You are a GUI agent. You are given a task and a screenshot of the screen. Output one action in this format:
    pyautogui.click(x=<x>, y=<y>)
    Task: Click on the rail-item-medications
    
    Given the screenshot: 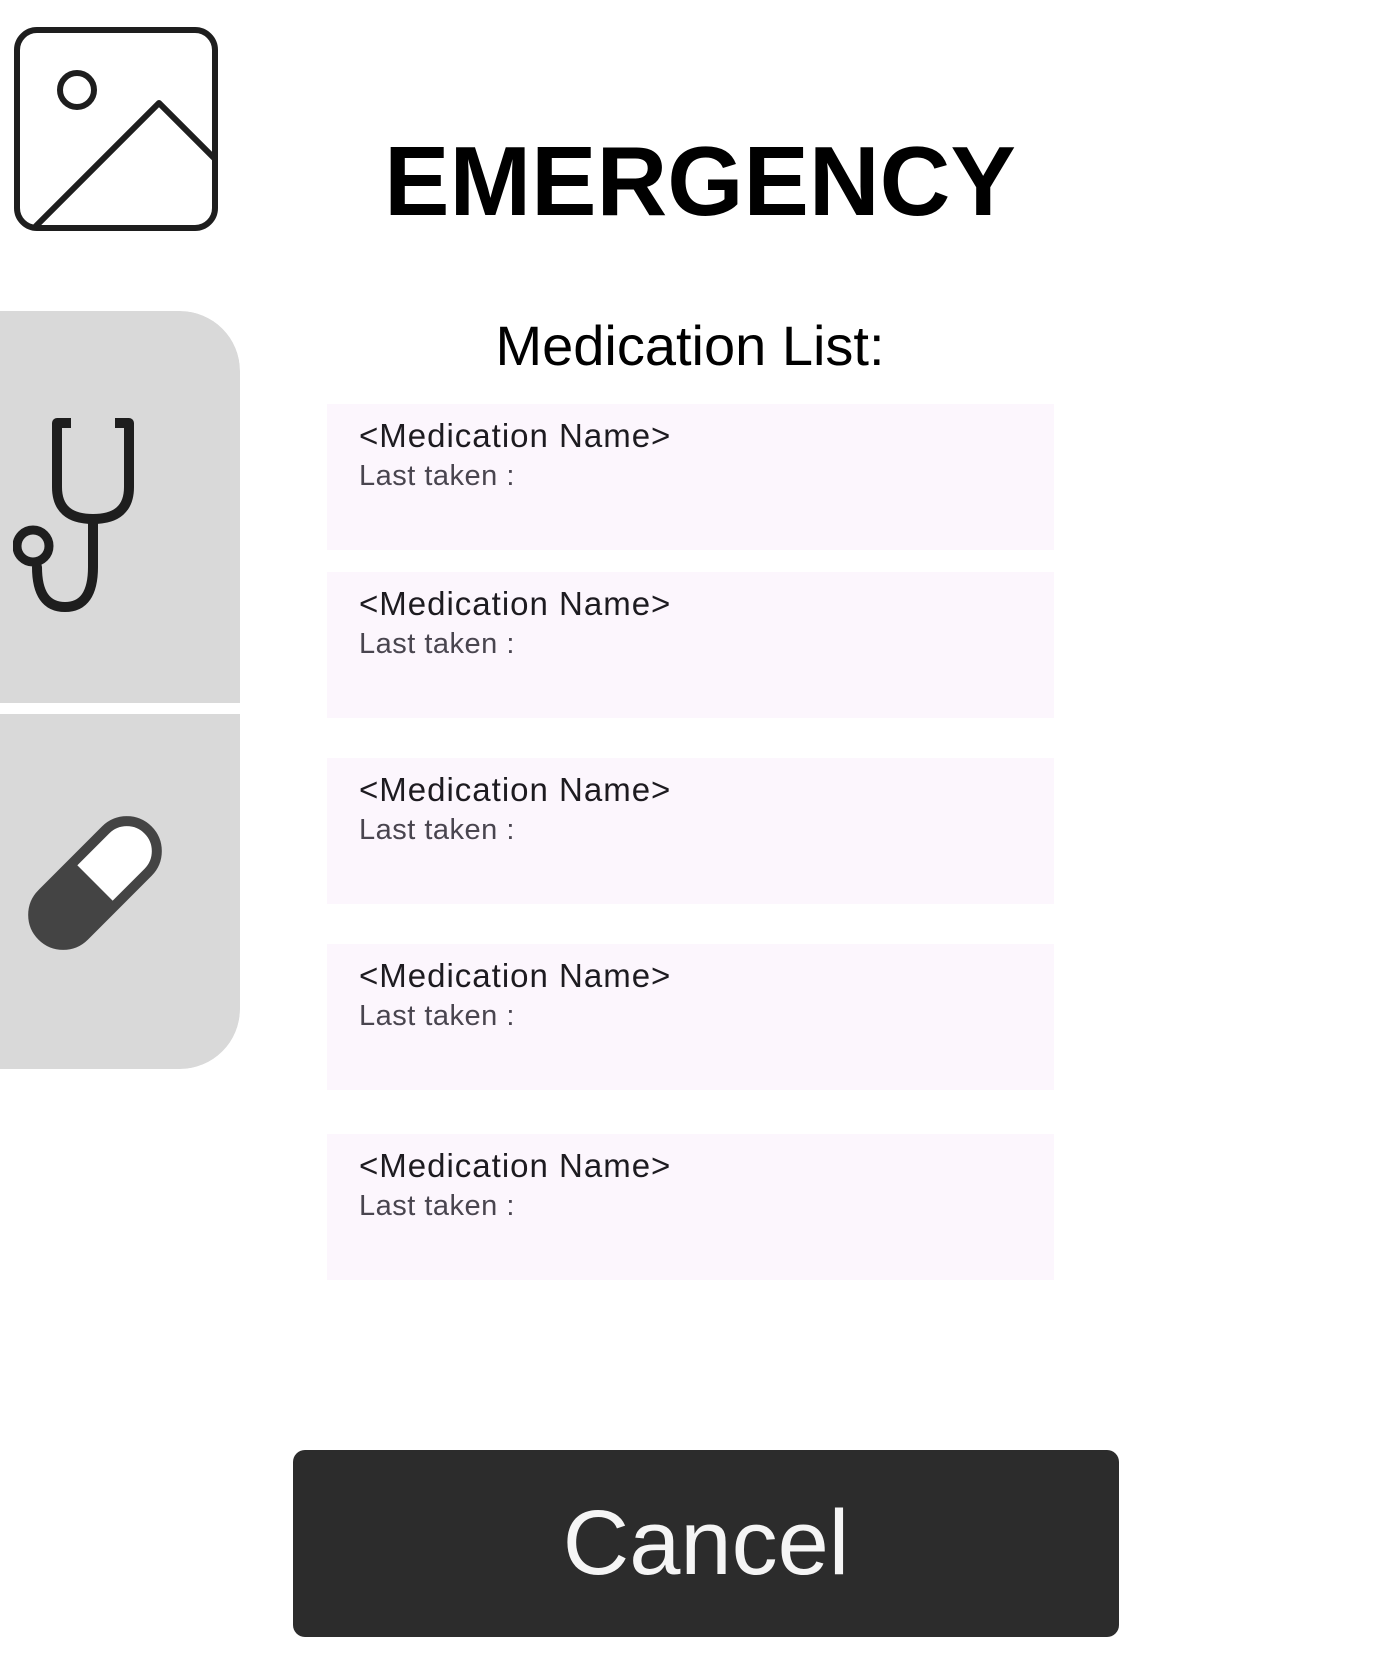 What is the action you would take?
    pyautogui.click(x=120, y=891)
    